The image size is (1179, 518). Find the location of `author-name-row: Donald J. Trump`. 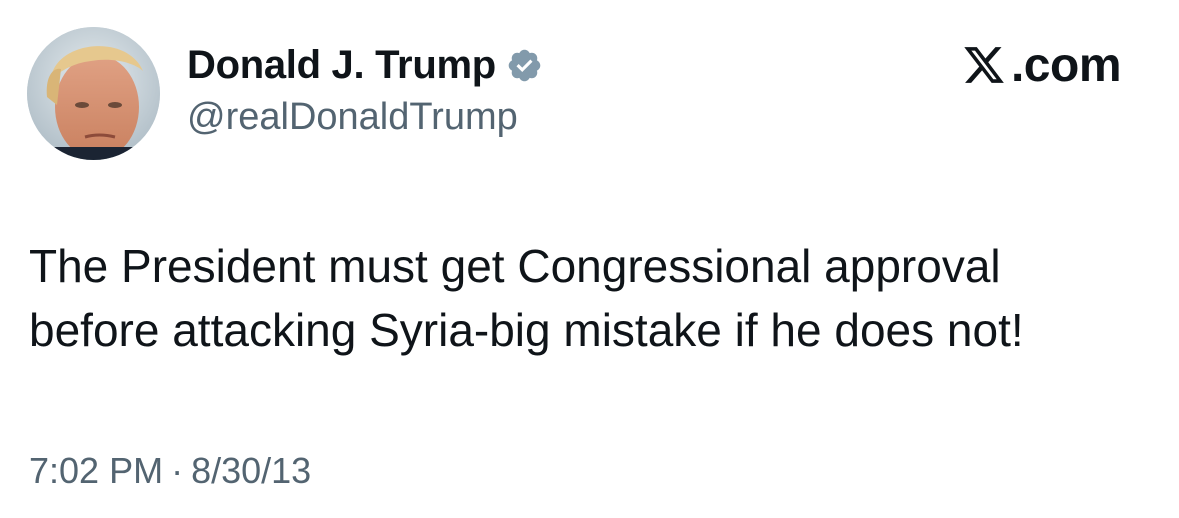

author-name-row: Donald J. Trump is located at coordinates (365, 65).